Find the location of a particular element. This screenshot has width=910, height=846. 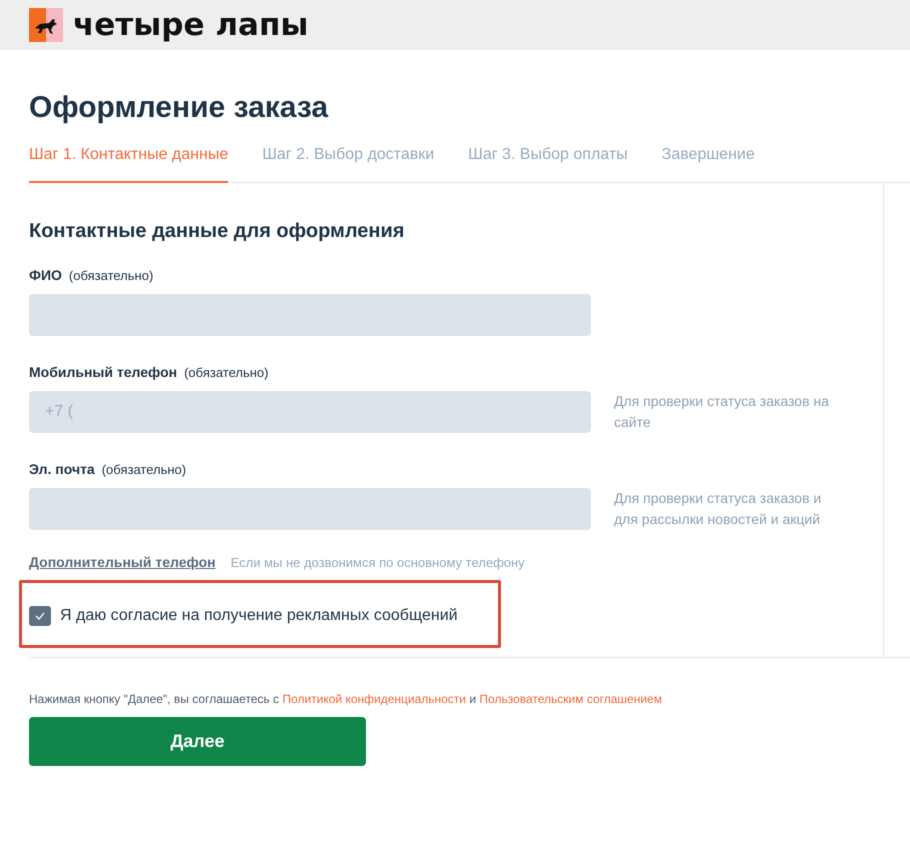

policy-link: Политикой конфиденциальности is located at coordinates (374, 699).